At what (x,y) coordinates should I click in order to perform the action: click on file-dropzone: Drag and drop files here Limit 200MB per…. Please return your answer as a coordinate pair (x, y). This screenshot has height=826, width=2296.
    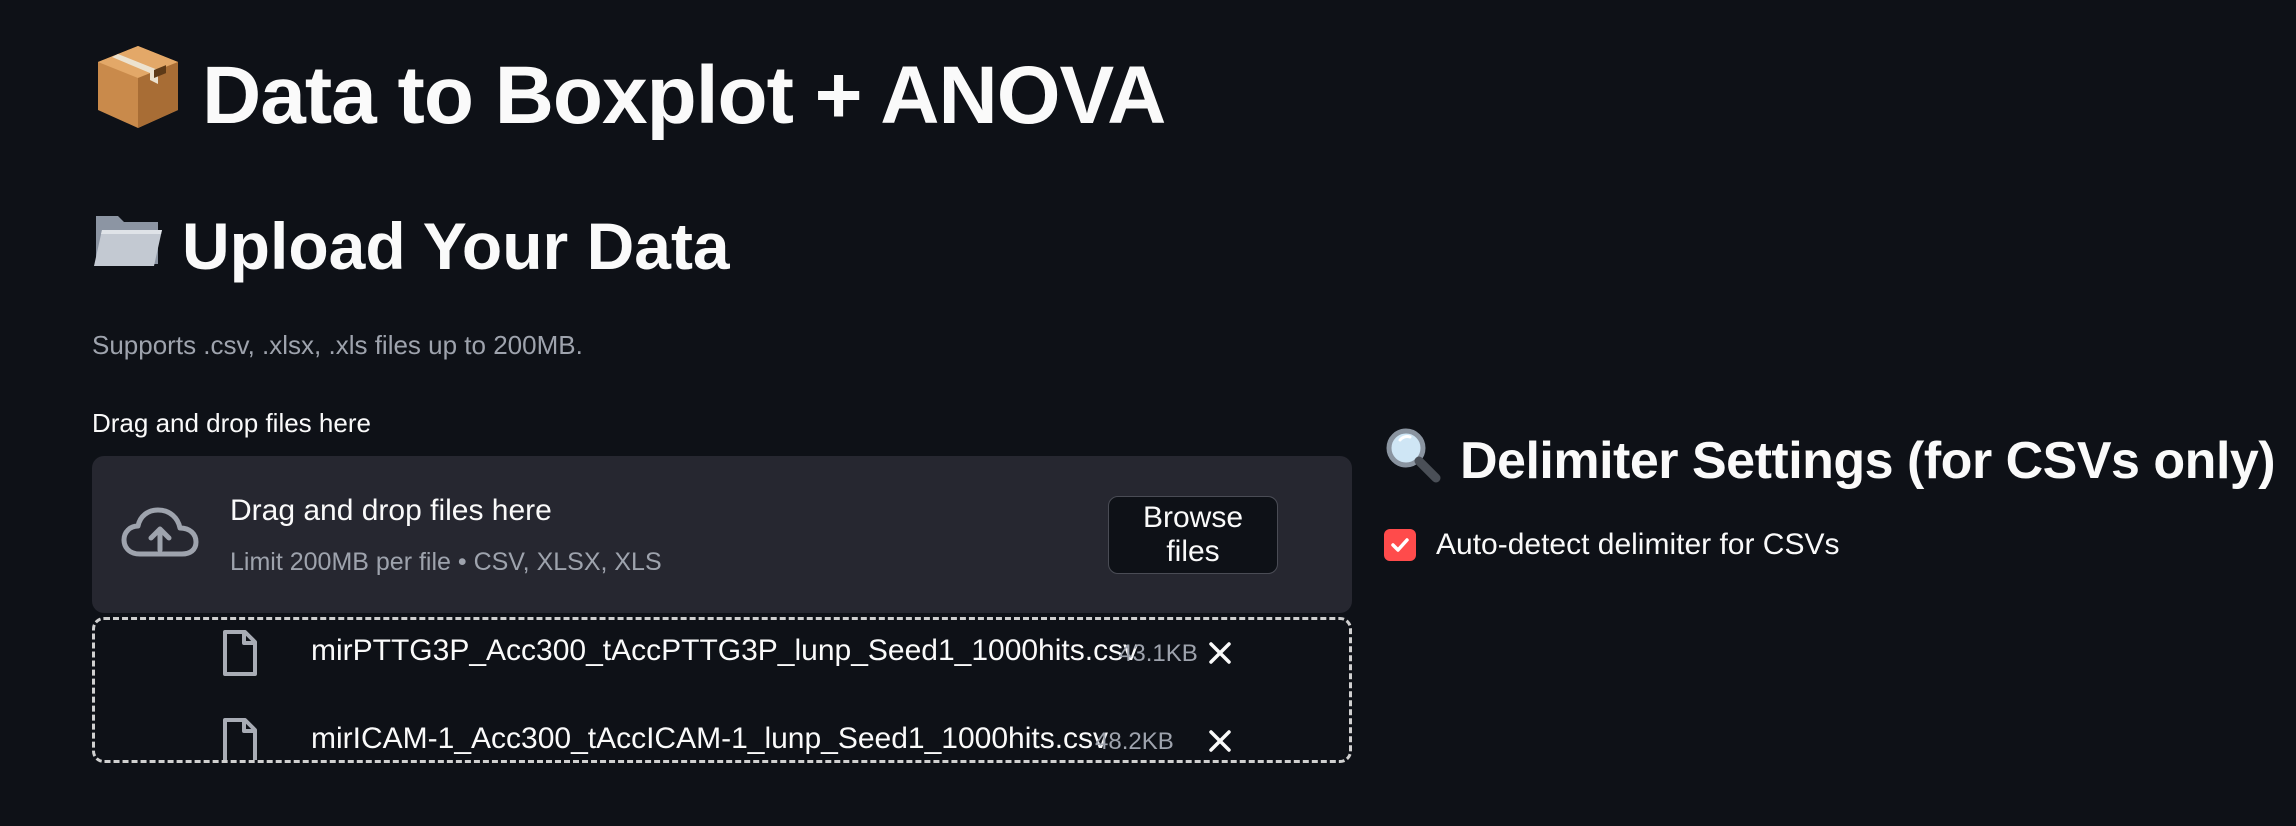
    Looking at the image, I should click on (722, 534).